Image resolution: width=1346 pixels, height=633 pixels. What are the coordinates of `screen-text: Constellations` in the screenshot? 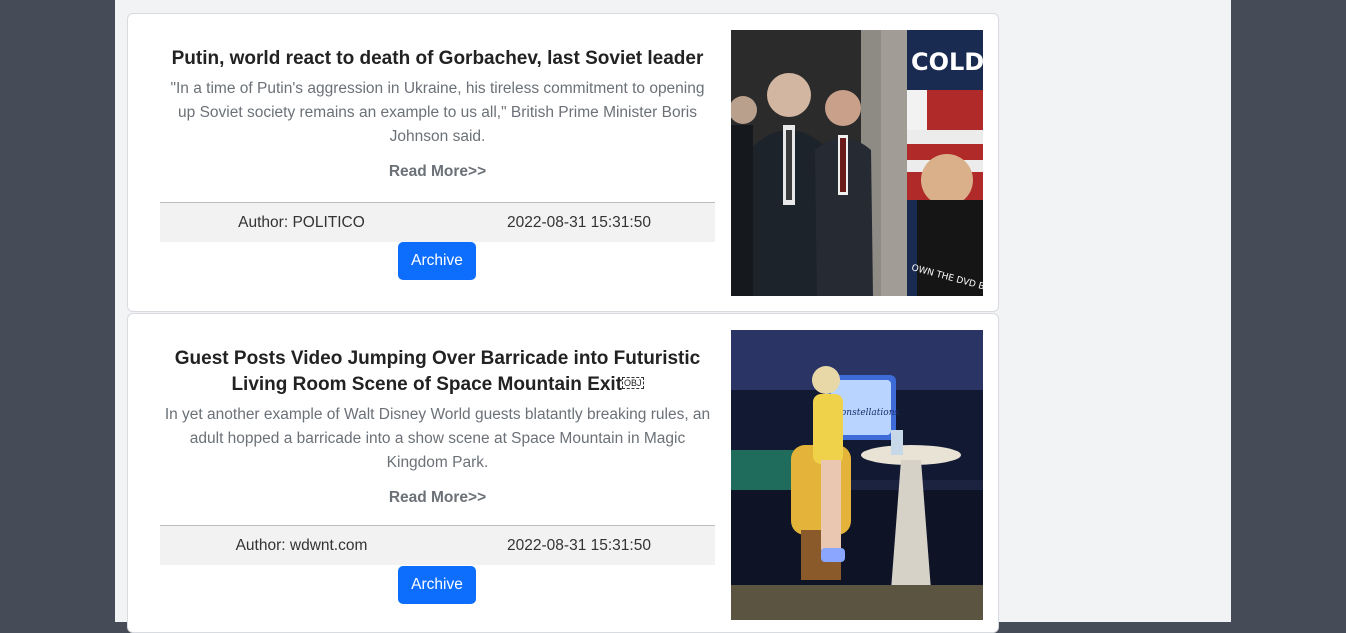 It's located at (866, 413).